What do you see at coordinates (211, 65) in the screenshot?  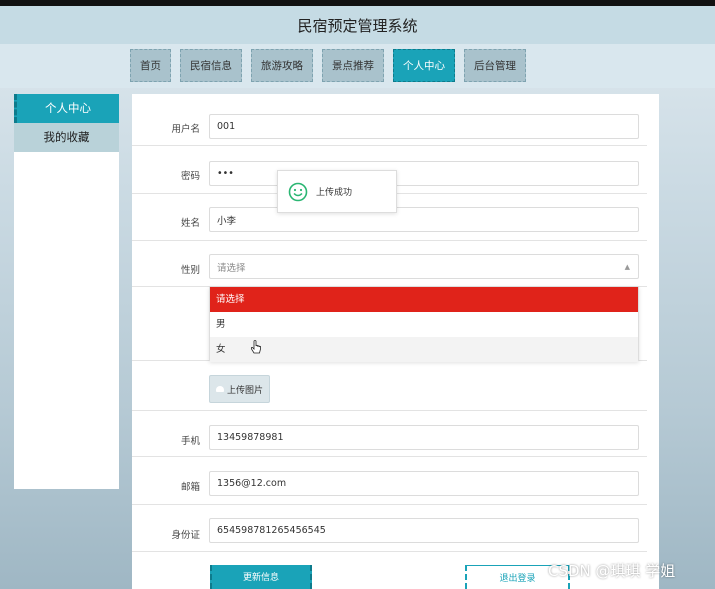 I see `nav-item-homestay-info: 民宿信息` at bounding box center [211, 65].